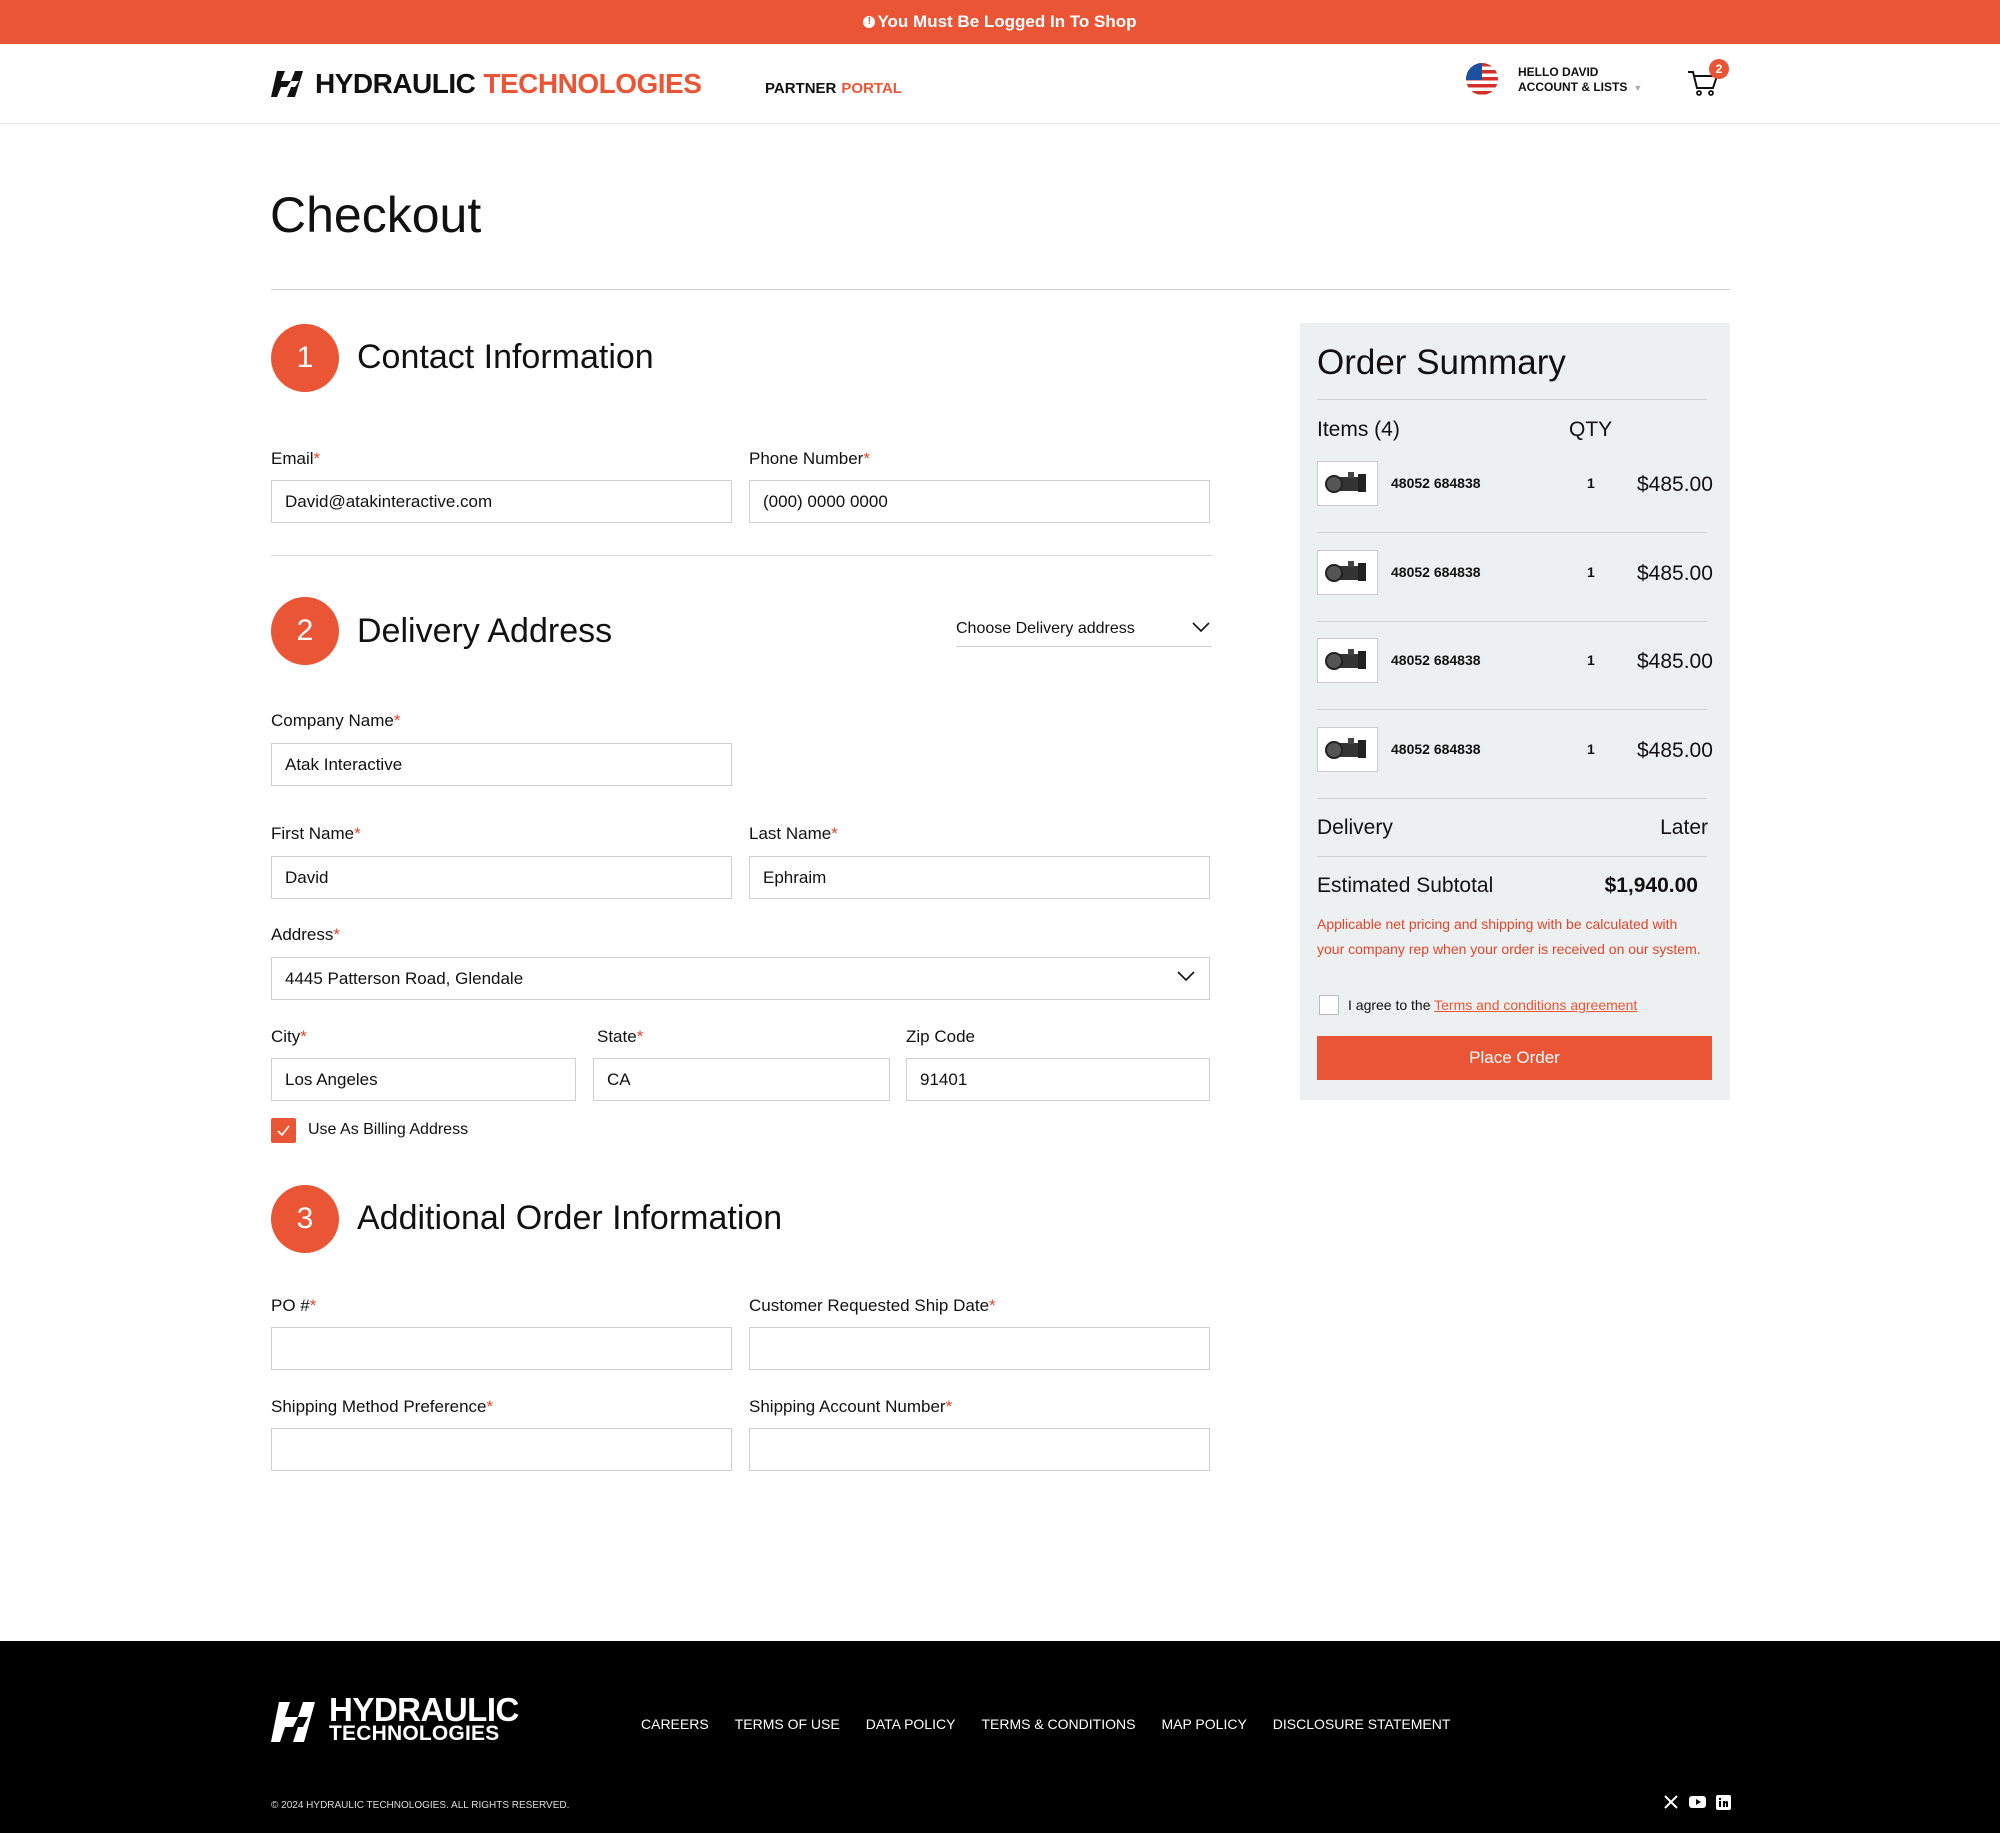 The image size is (2000, 1833). Describe the element at coordinates (1203, 1724) in the screenshot. I see `footer-link-map-policy: MAP POLICY` at that location.